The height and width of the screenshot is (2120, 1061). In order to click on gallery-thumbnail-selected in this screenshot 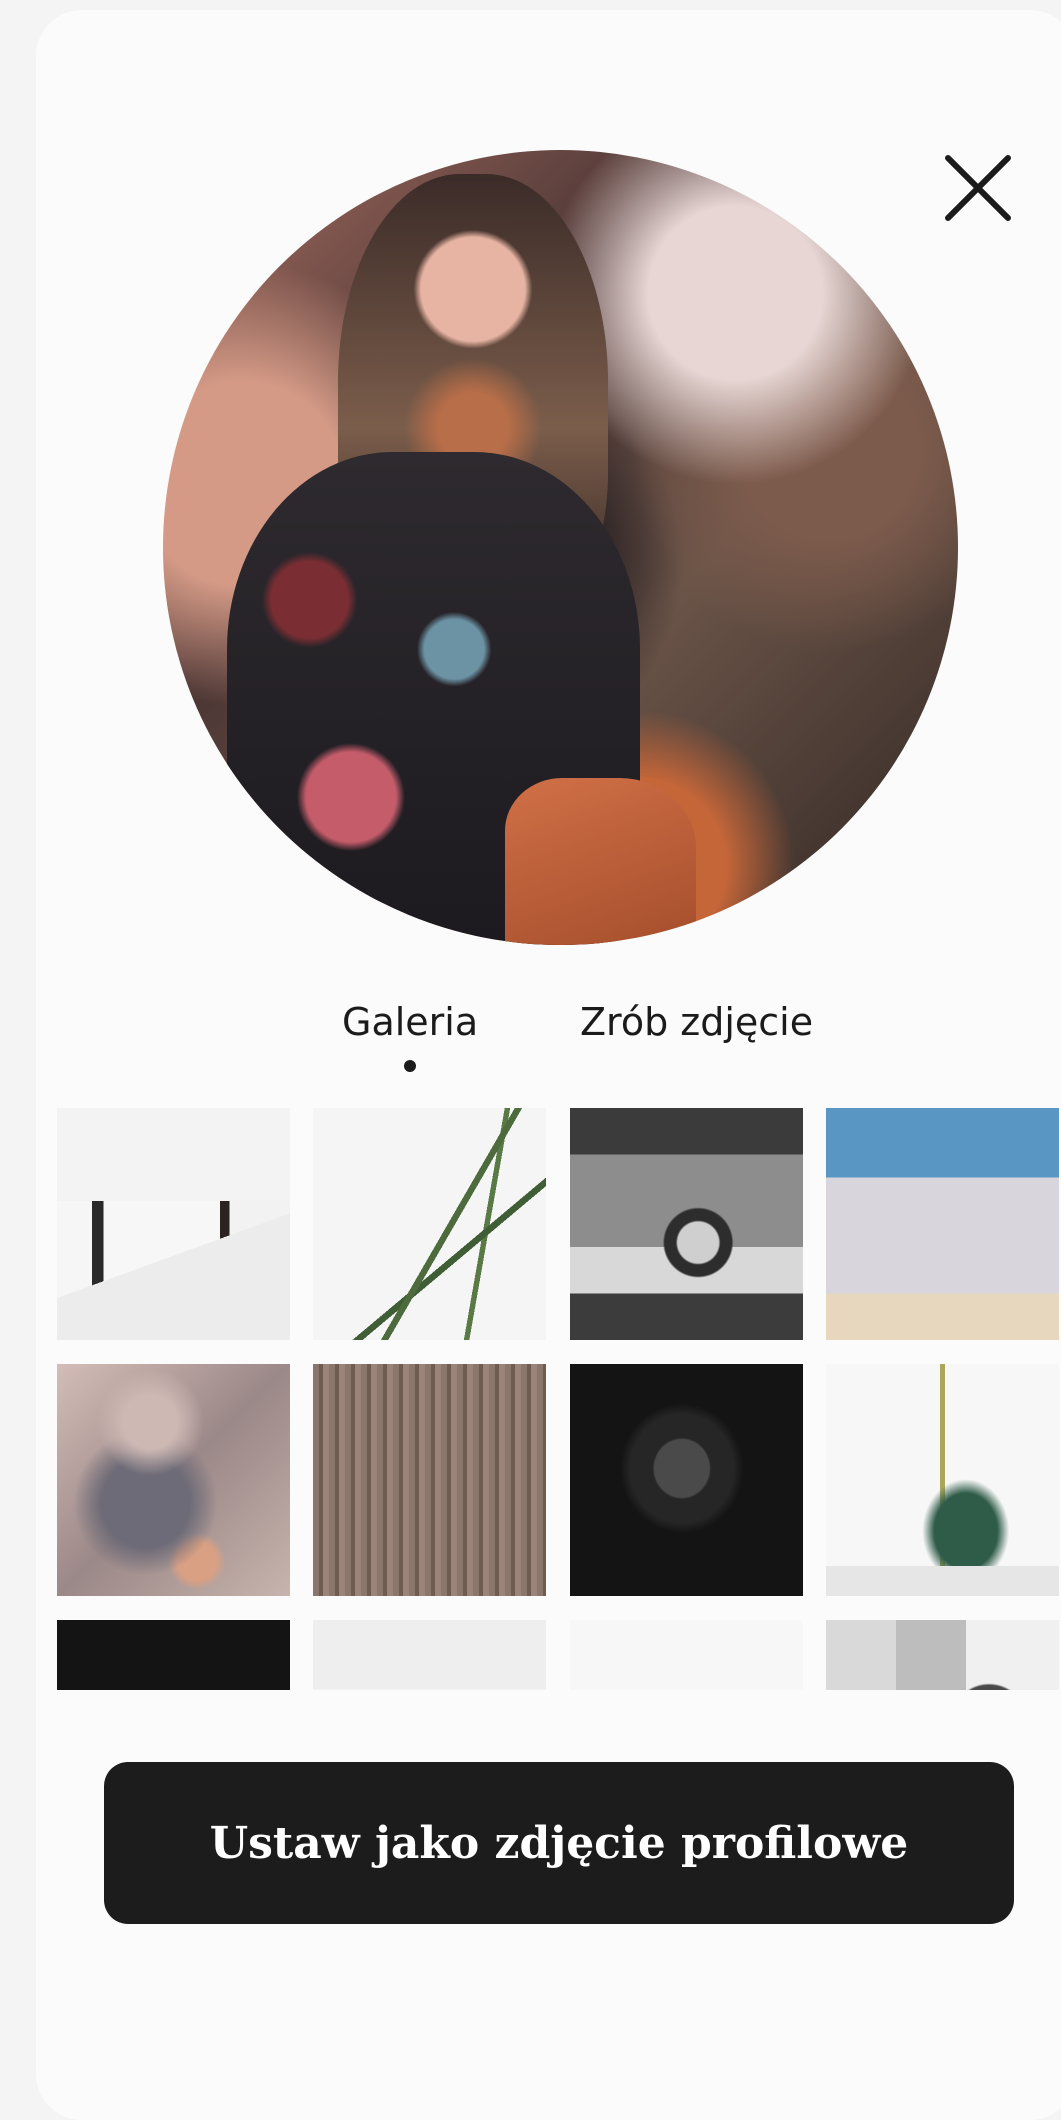, I will do `click(173, 1480)`.